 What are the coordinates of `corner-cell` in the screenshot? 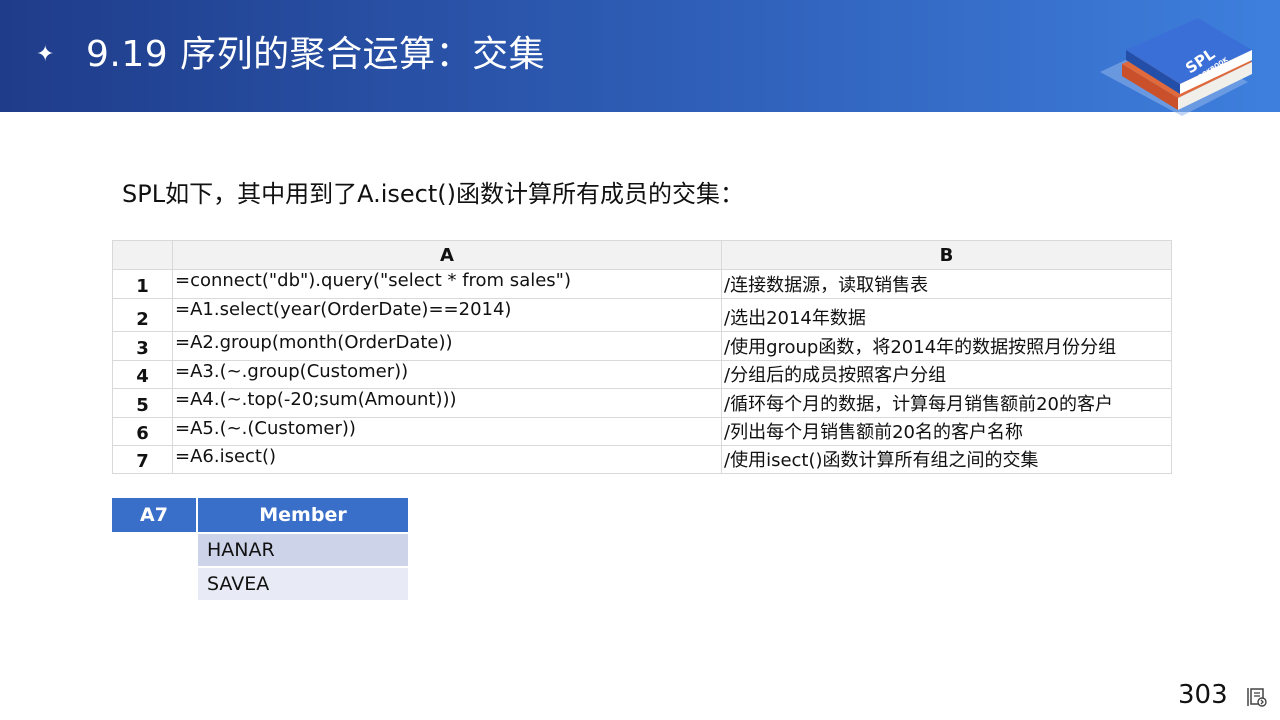 It's located at (142, 255).